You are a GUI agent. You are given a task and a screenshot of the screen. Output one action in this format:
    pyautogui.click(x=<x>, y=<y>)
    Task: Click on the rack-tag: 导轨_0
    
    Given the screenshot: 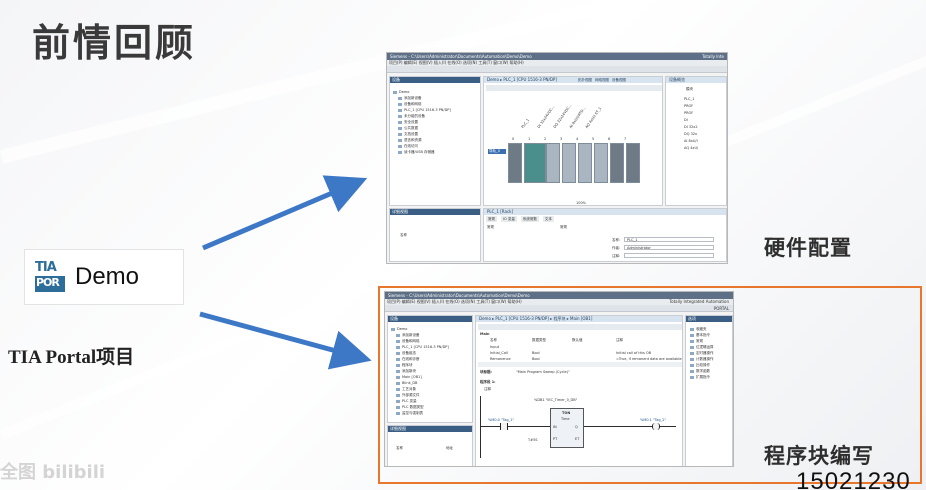 What is the action you would take?
    pyautogui.click(x=497, y=151)
    